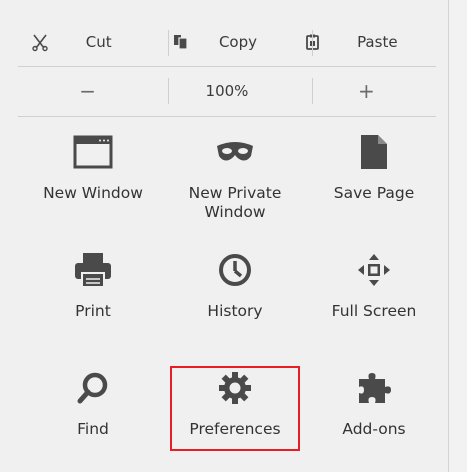 The width and height of the screenshot is (467, 472). Describe the element at coordinates (98, 42) in the screenshot. I see `cut-label: Cut` at that location.